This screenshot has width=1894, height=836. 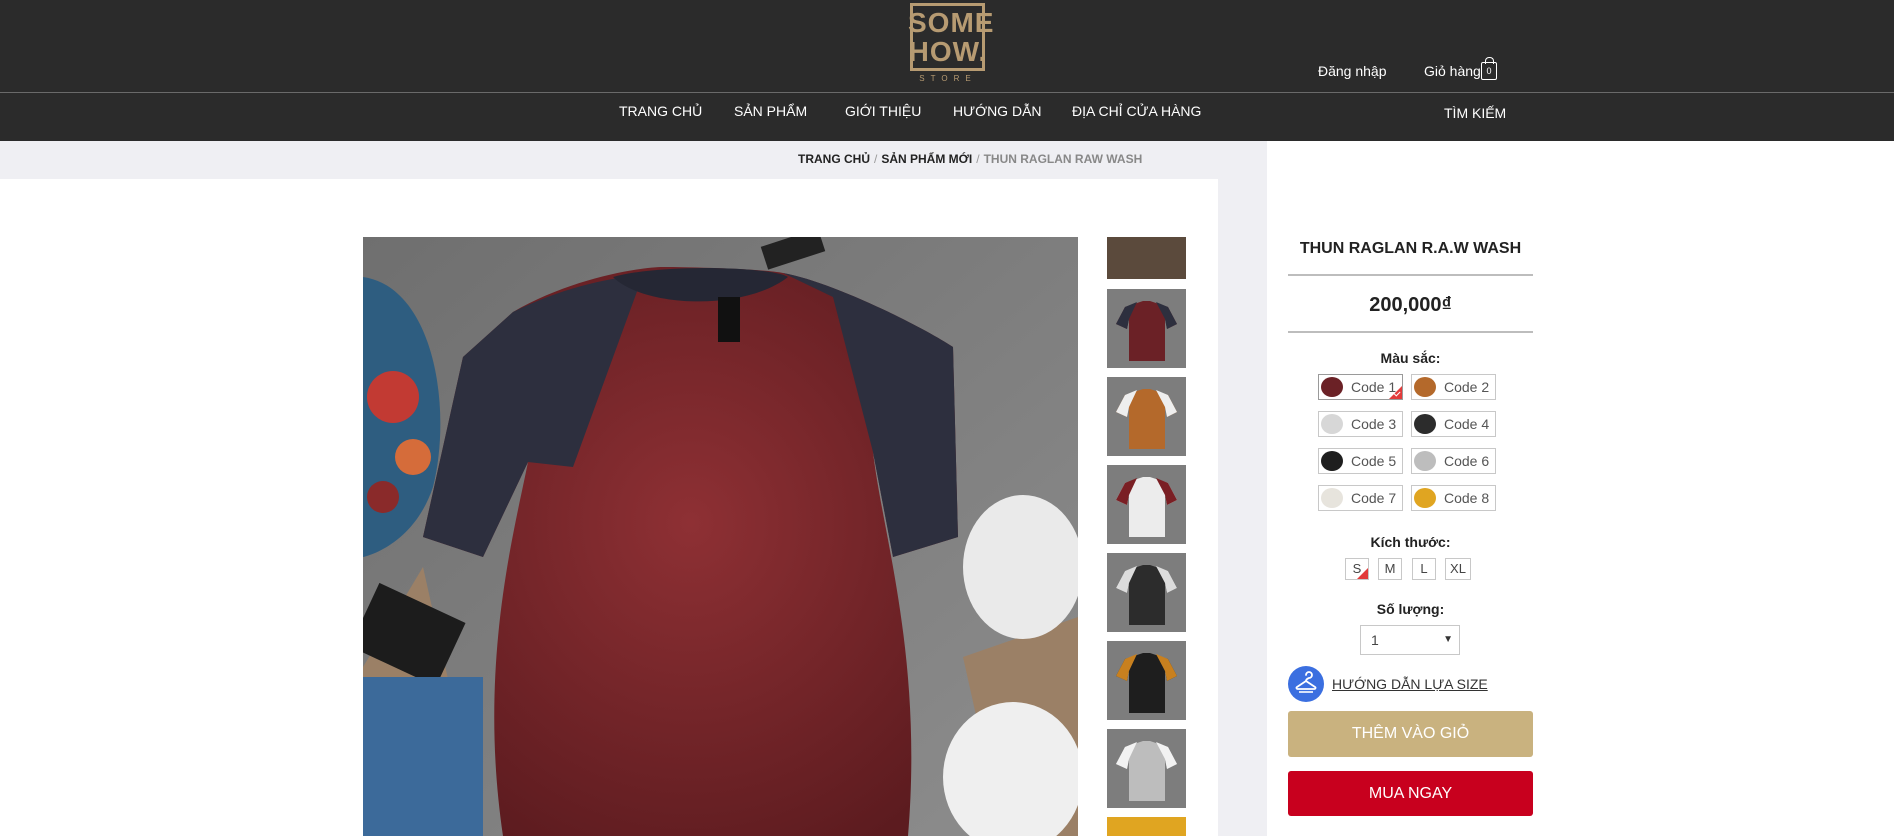 I want to click on size-option-xl: XL, so click(x=1458, y=569).